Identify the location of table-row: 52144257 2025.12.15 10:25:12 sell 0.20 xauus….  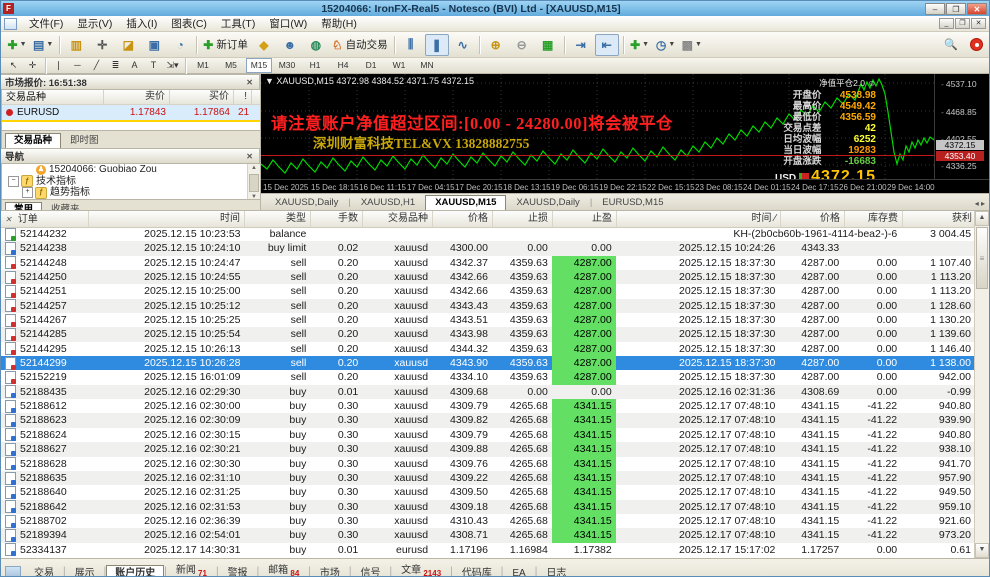
(488, 306).